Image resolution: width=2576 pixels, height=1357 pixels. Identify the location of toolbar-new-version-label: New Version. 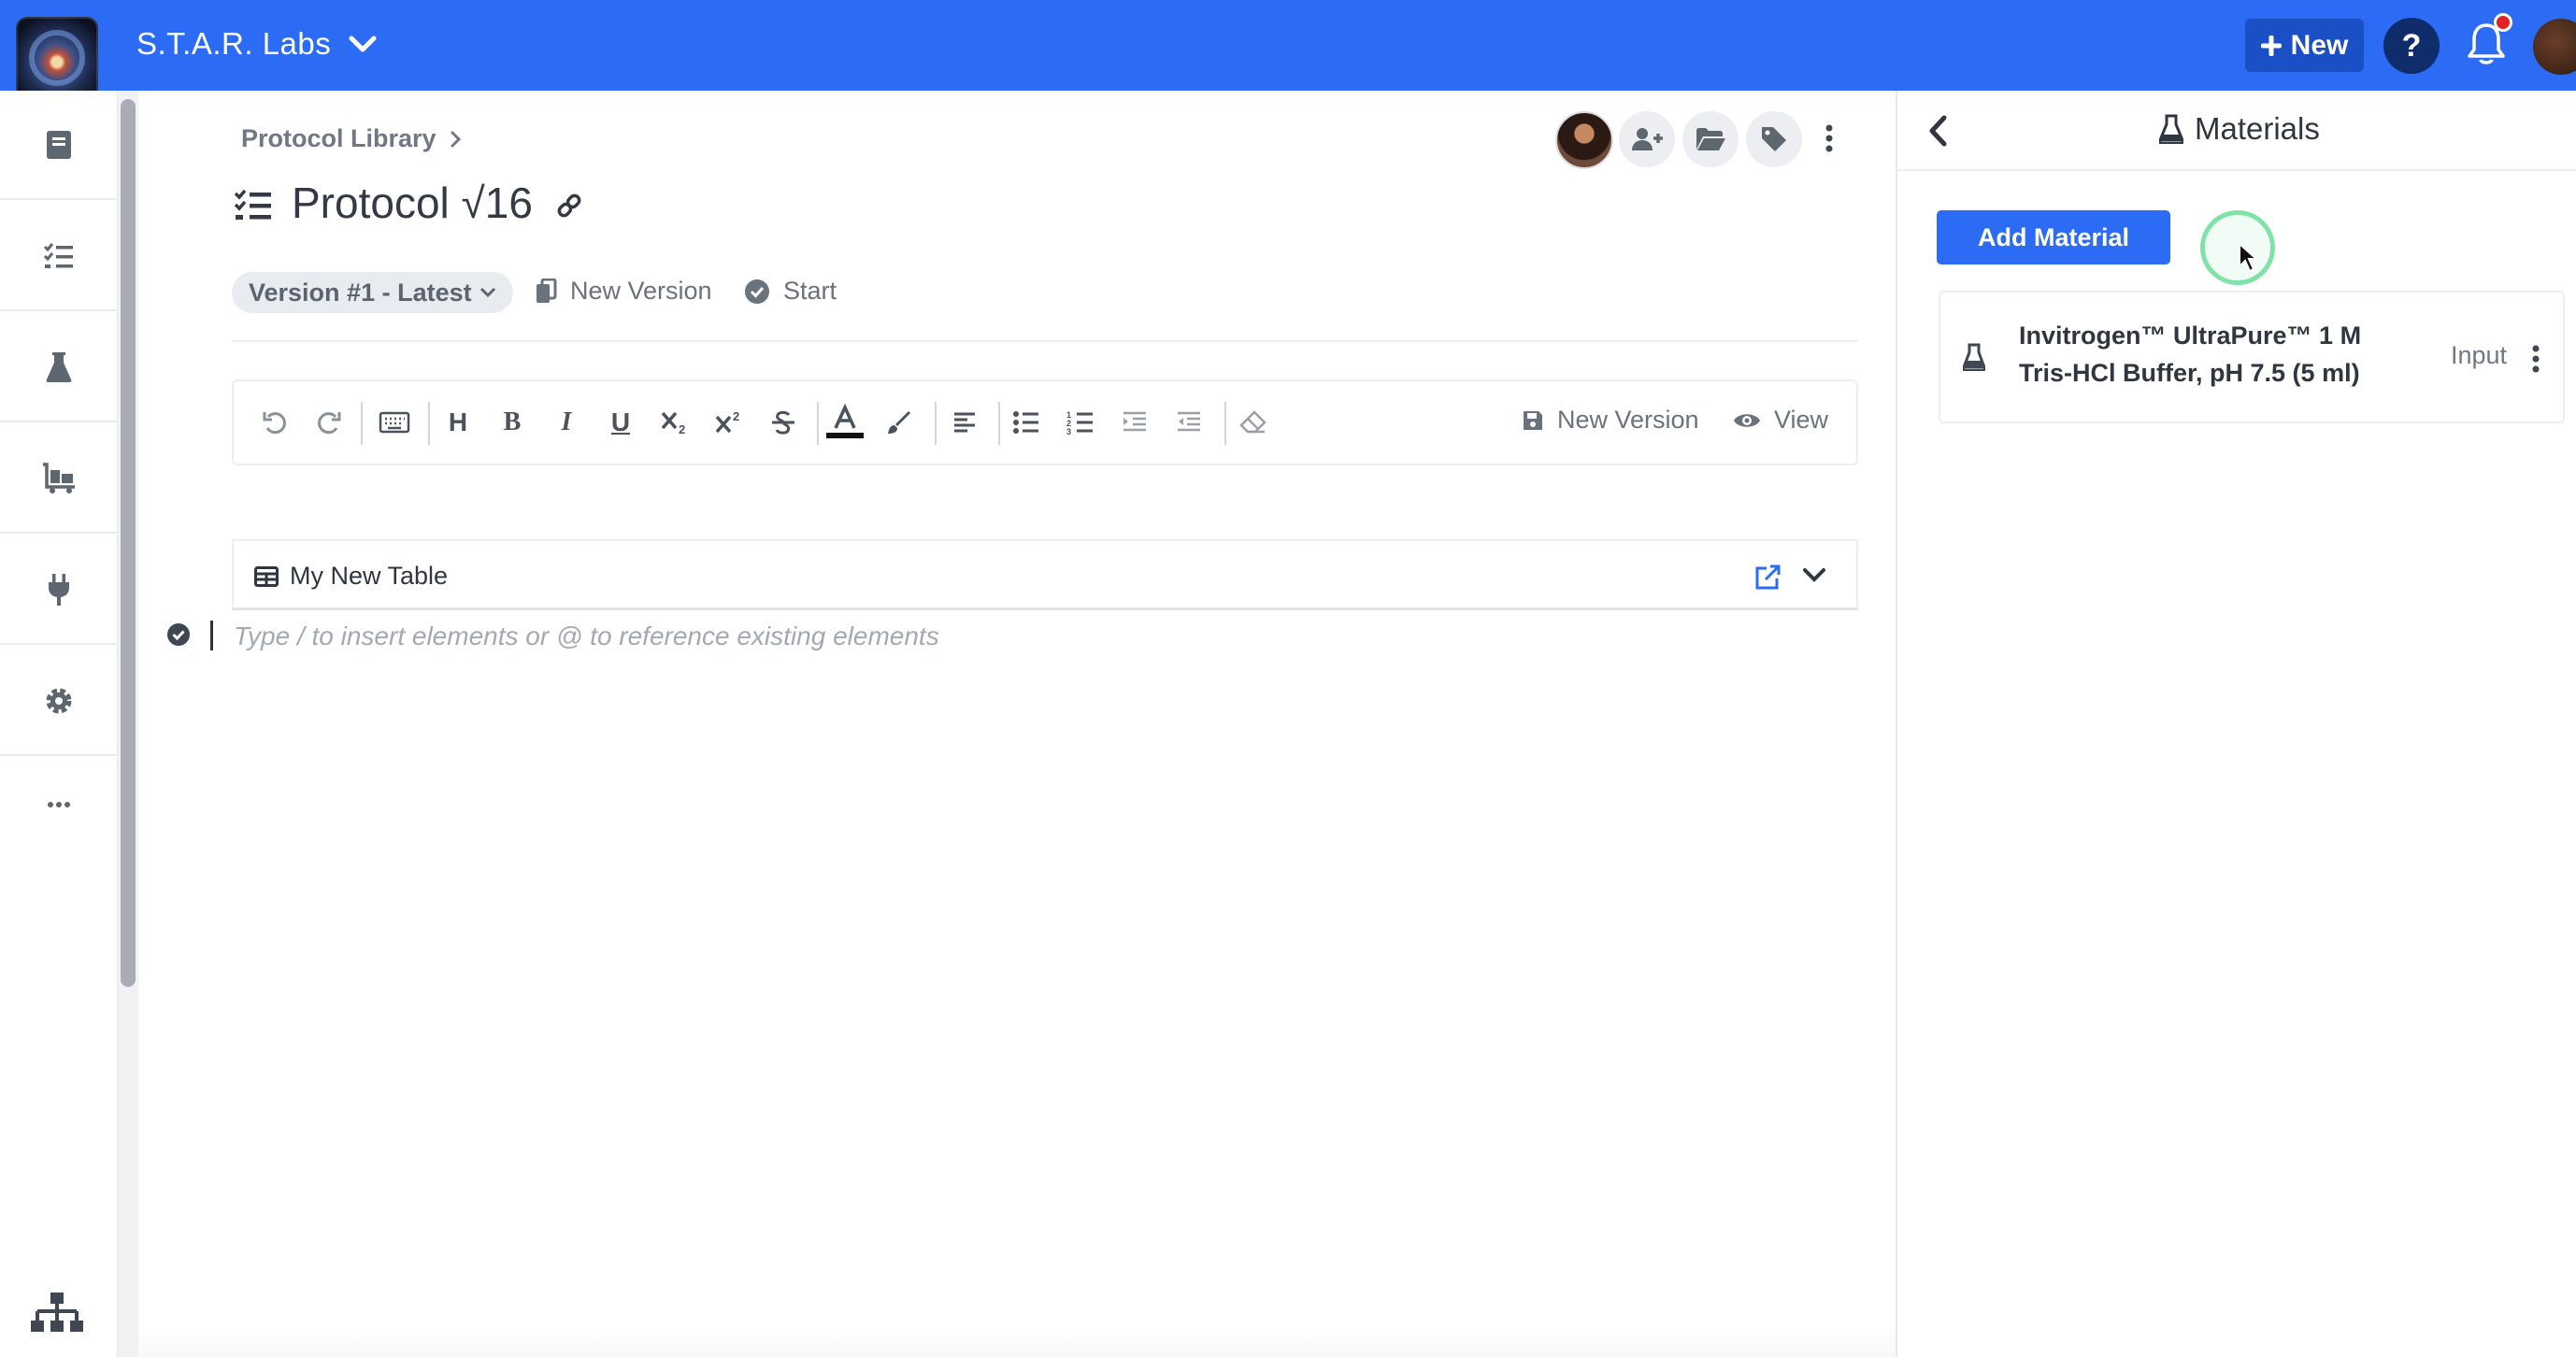
(1628, 420).